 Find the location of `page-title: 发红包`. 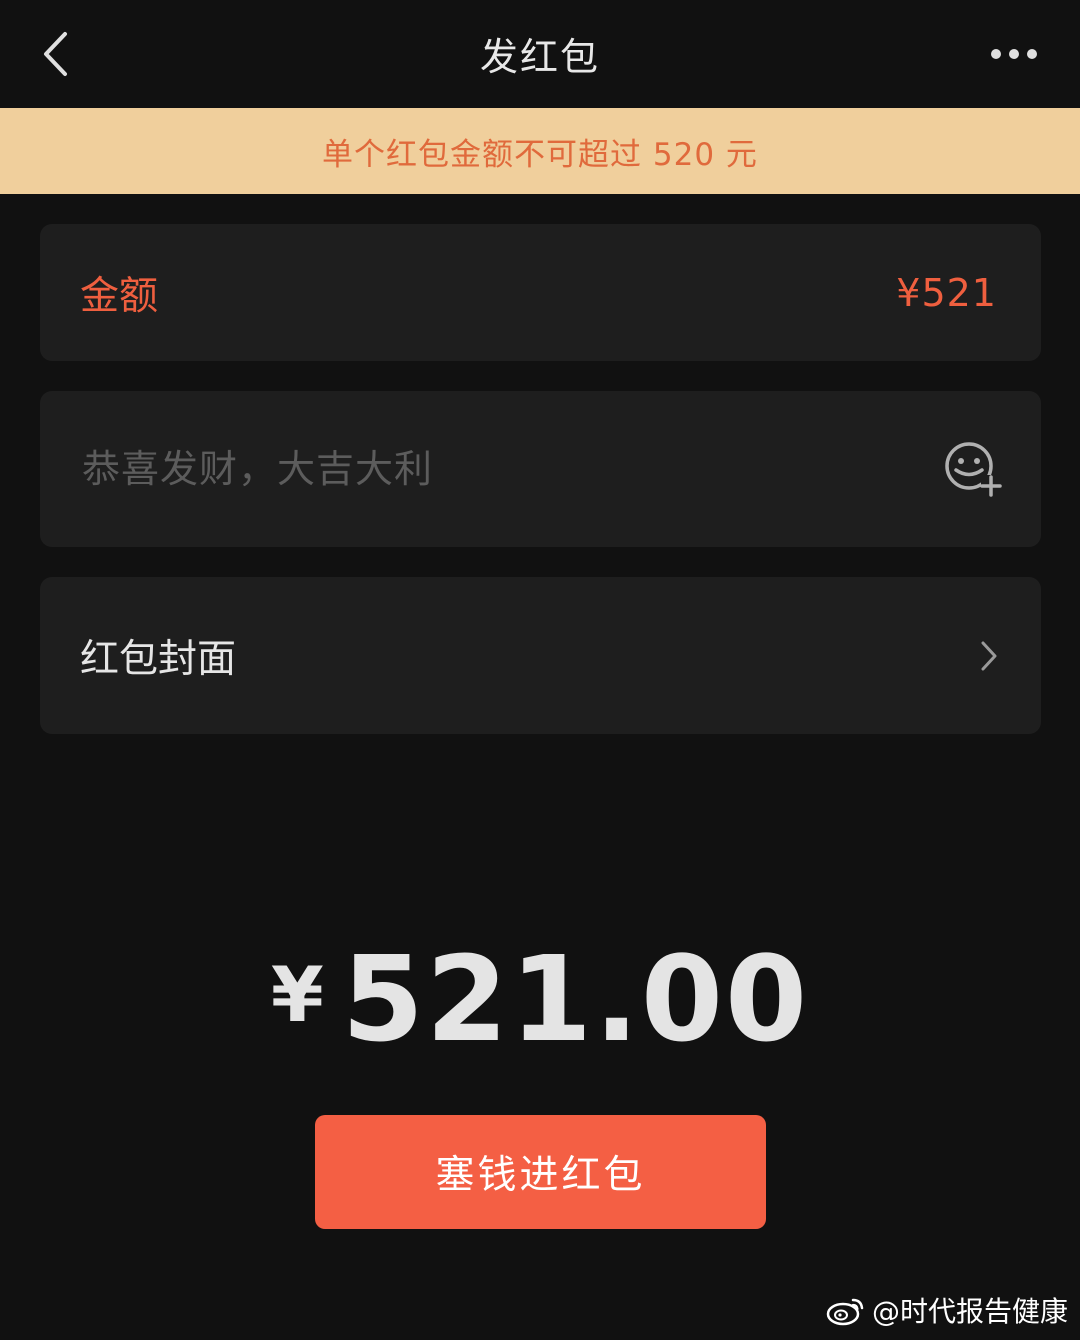

page-title: 发红包 is located at coordinates (539, 57).